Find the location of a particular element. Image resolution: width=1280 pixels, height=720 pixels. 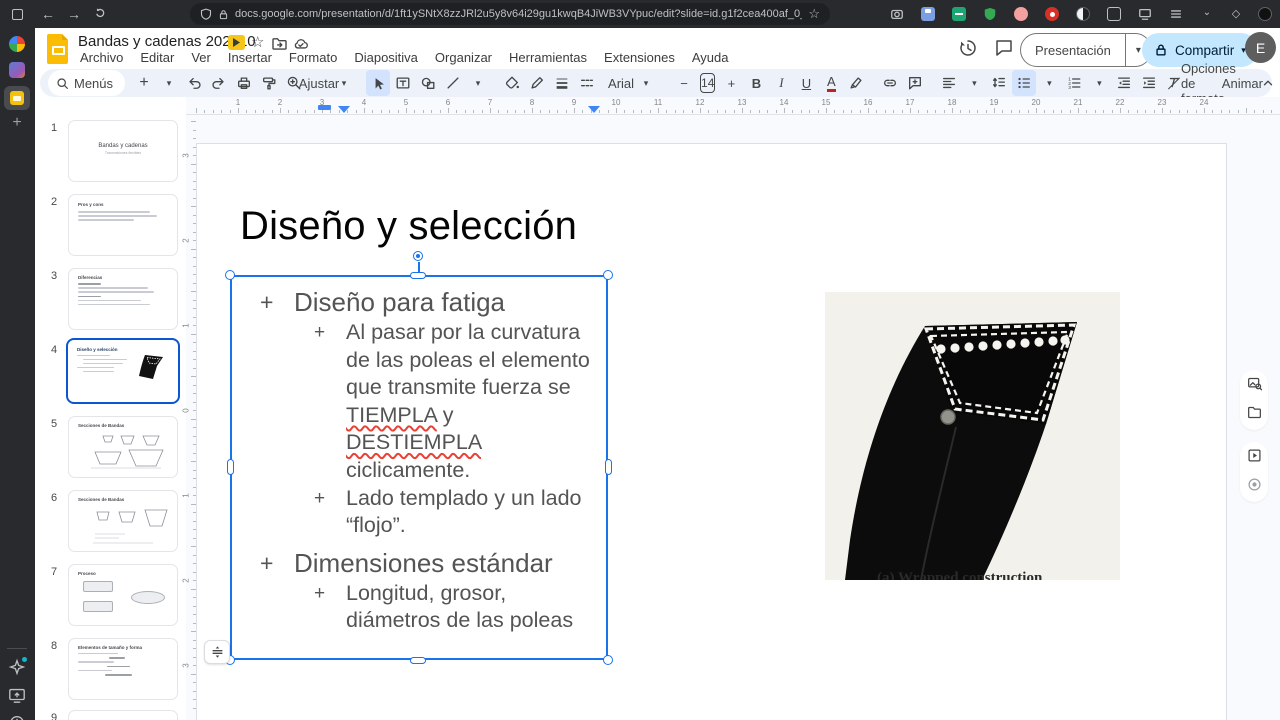

bookmark-star-icon: ☆ is located at coordinates (814, 14).